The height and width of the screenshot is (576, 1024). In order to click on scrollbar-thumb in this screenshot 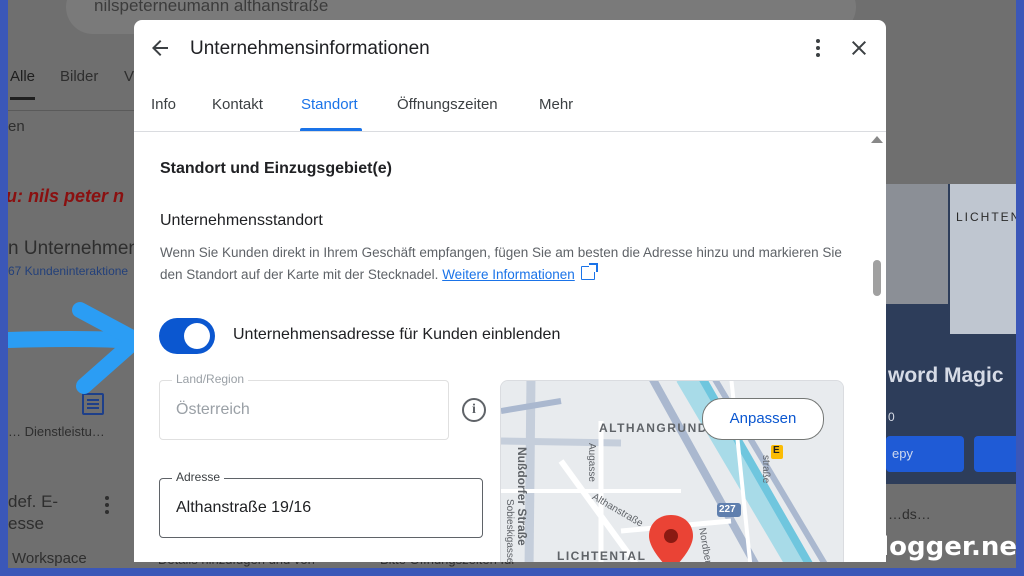, I will do `click(877, 278)`.